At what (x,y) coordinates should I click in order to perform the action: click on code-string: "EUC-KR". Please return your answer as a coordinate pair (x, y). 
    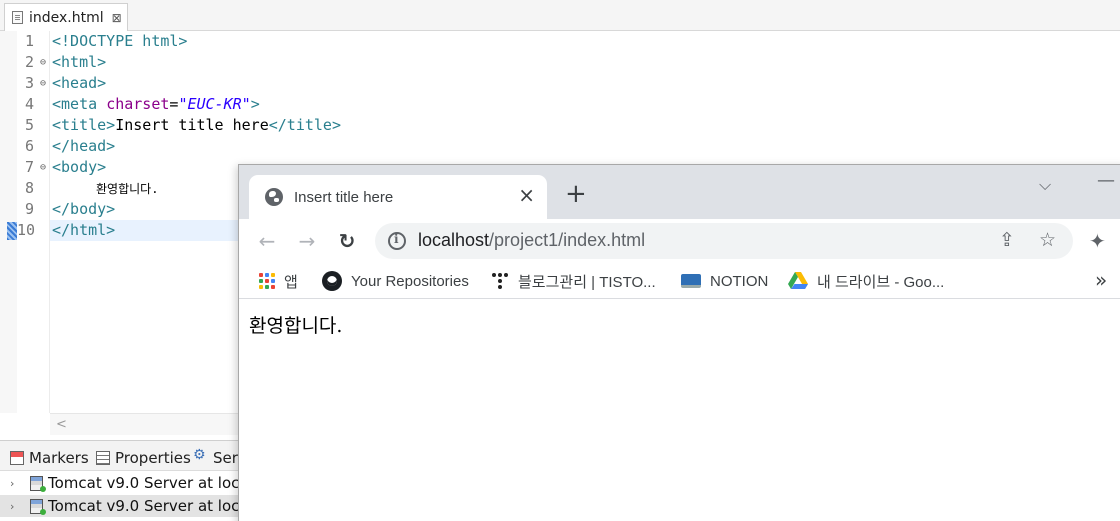
    Looking at the image, I should click on (214, 104).